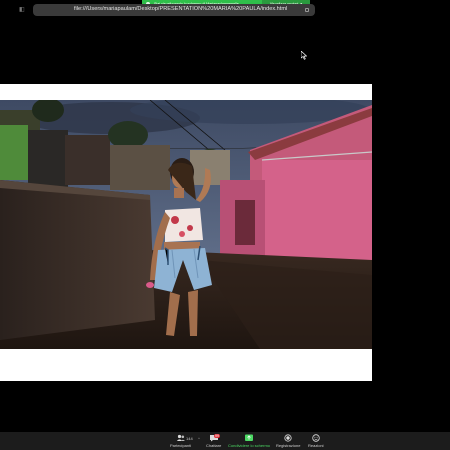 This screenshot has width=450, height=450. What do you see at coordinates (316, 438) in the screenshot?
I see `reactions-icon` at bounding box center [316, 438].